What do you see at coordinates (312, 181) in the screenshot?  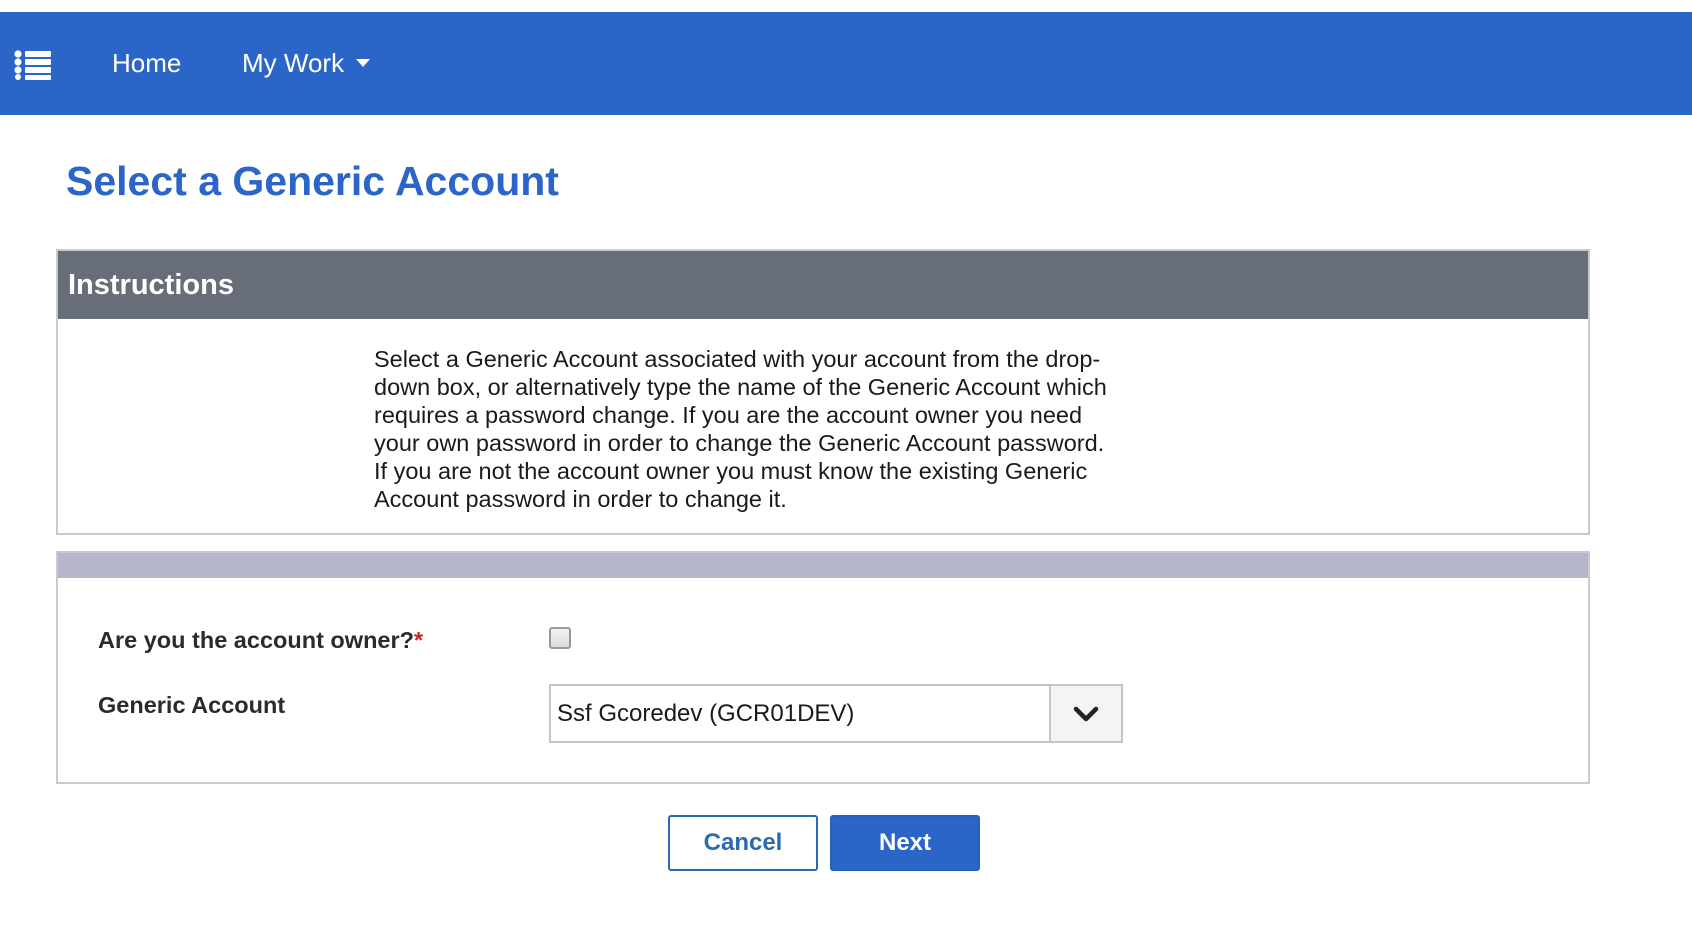 I see `page-title: Select a Generic Account` at bounding box center [312, 181].